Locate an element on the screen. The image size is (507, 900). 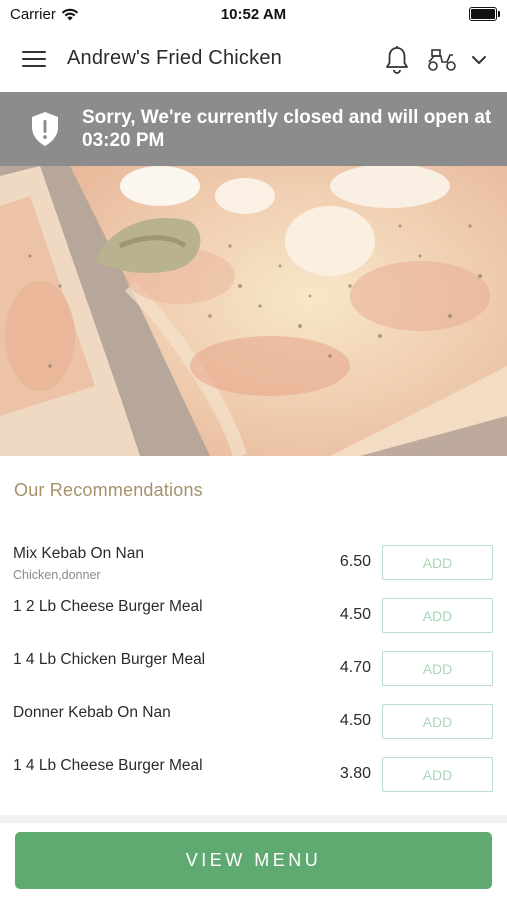
restaurant-title: Andrew's Fried Chicken is located at coordinates (174, 58).